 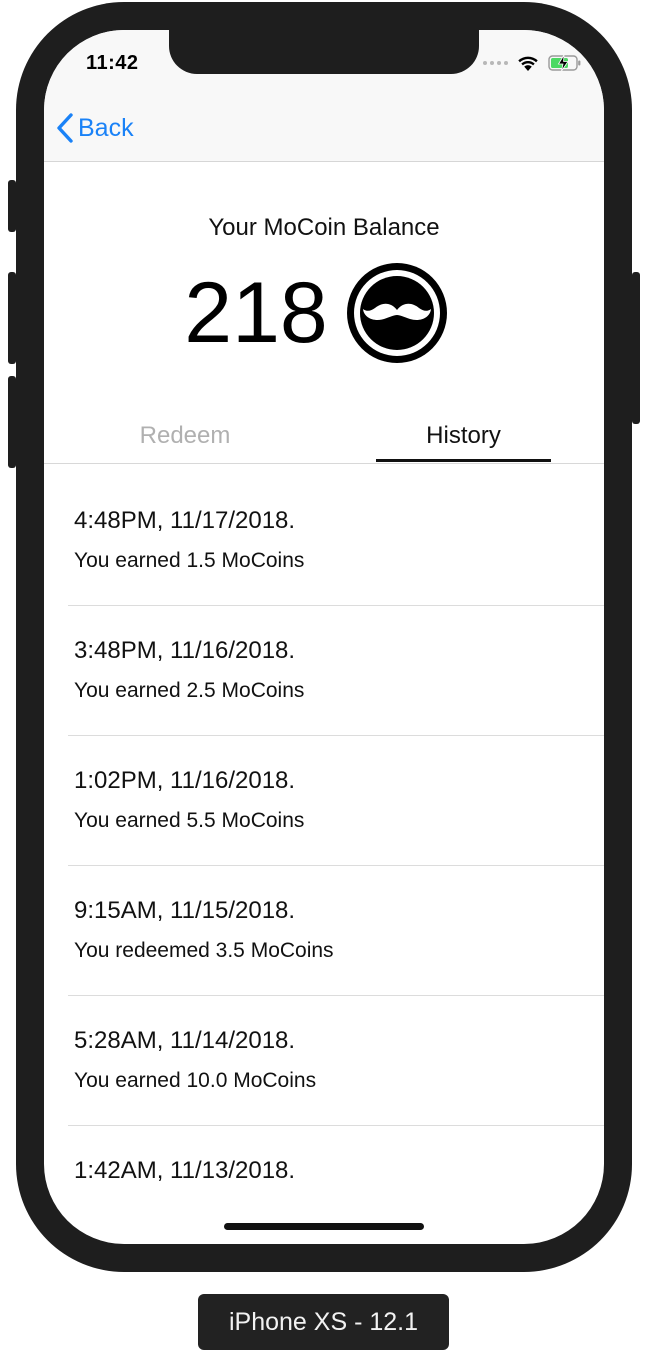 What do you see at coordinates (185, 1170) in the screenshot?
I see `history-timestamp: 1:42AM, 11/13/2018.` at bounding box center [185, 1170].